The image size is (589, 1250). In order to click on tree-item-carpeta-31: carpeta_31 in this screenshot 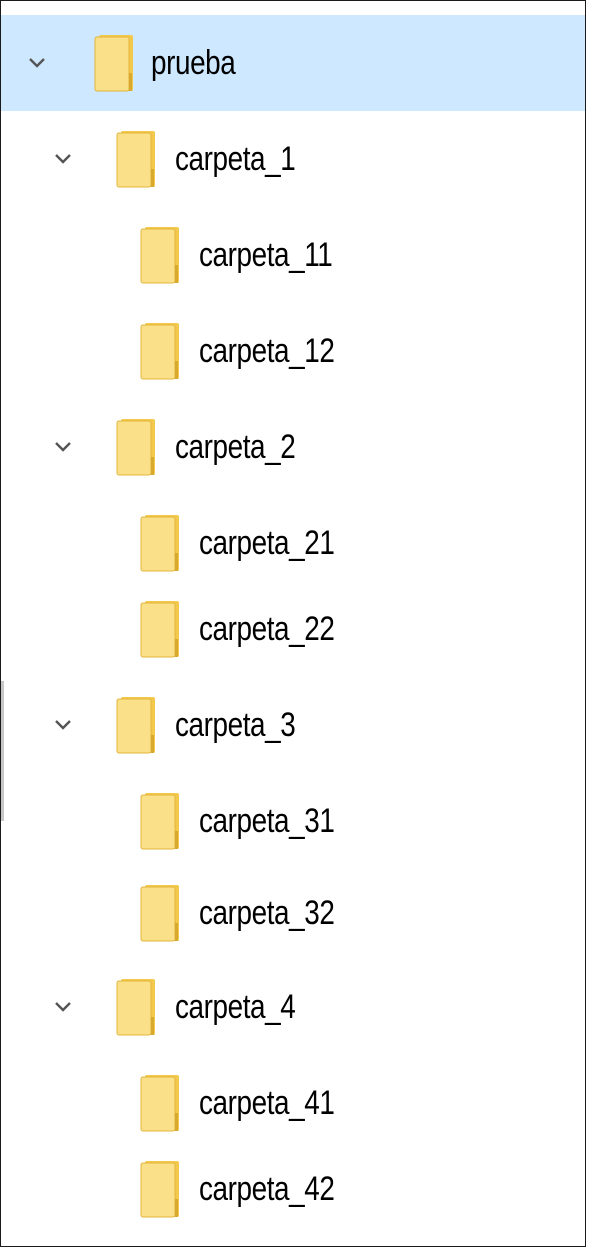, I will do `click(293, 821)`.